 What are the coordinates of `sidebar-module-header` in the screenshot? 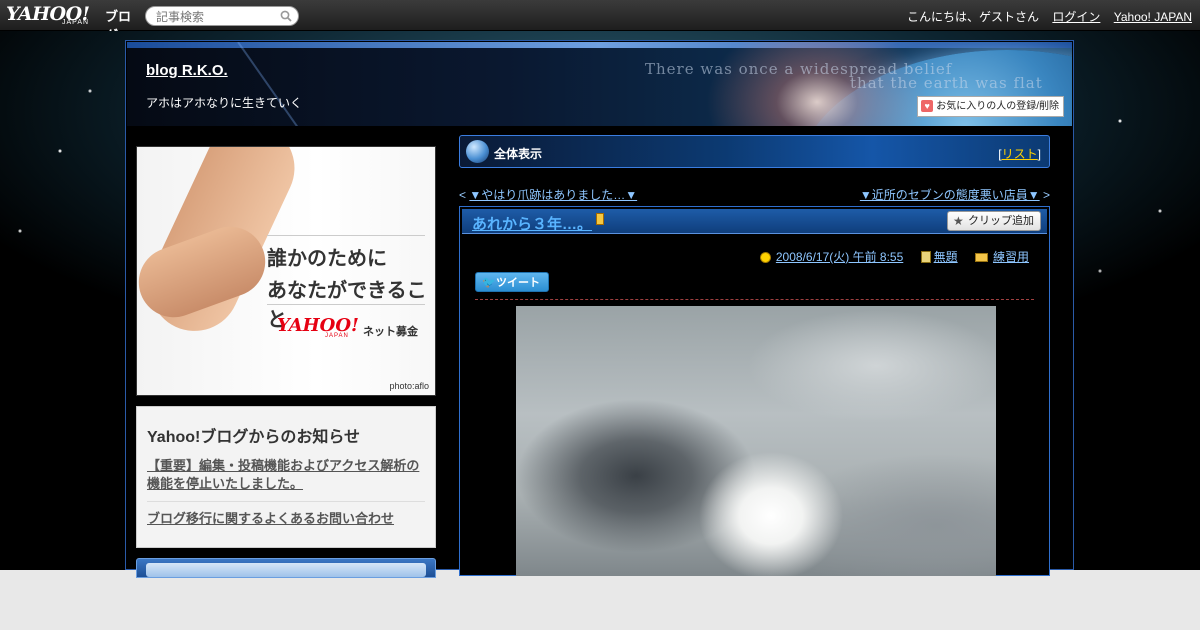 It's located at (286, 570).